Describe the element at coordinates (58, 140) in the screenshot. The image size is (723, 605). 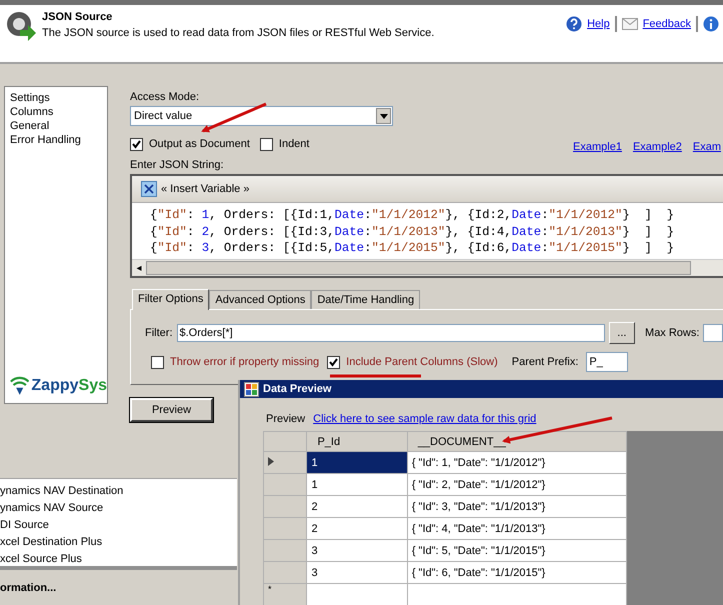
I see `nav-item: Error Handling` at that location.